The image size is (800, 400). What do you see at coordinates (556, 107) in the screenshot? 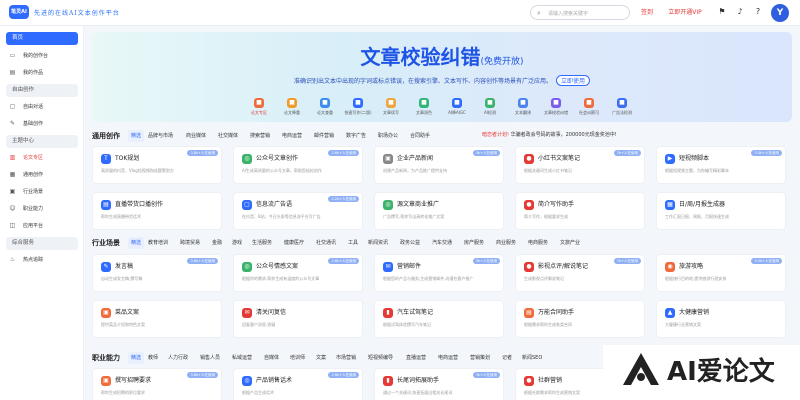
I see `banner-tool-item: ■ 文章校验纠错` at bounding box center [556, 107].